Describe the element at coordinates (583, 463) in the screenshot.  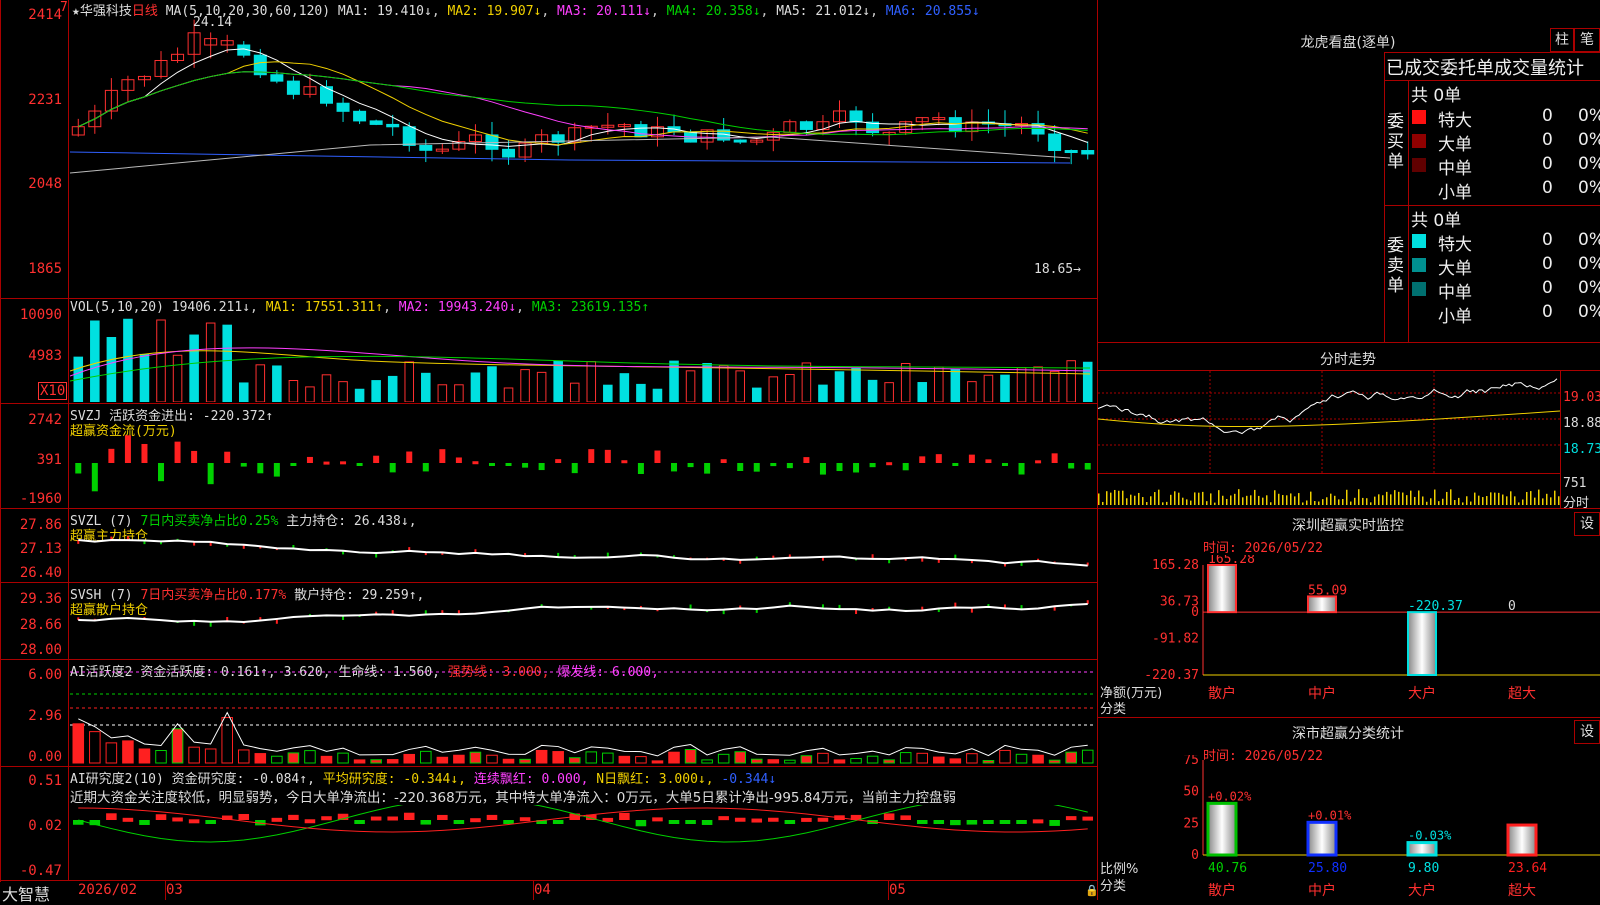
I see `fund-flow-chart` at that location.